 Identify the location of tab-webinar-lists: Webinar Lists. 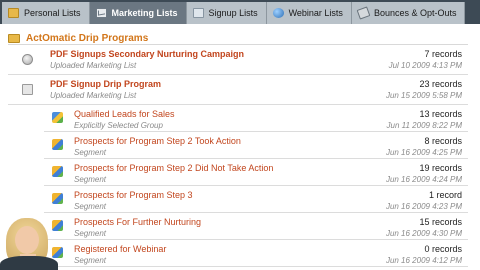
(309, 13).